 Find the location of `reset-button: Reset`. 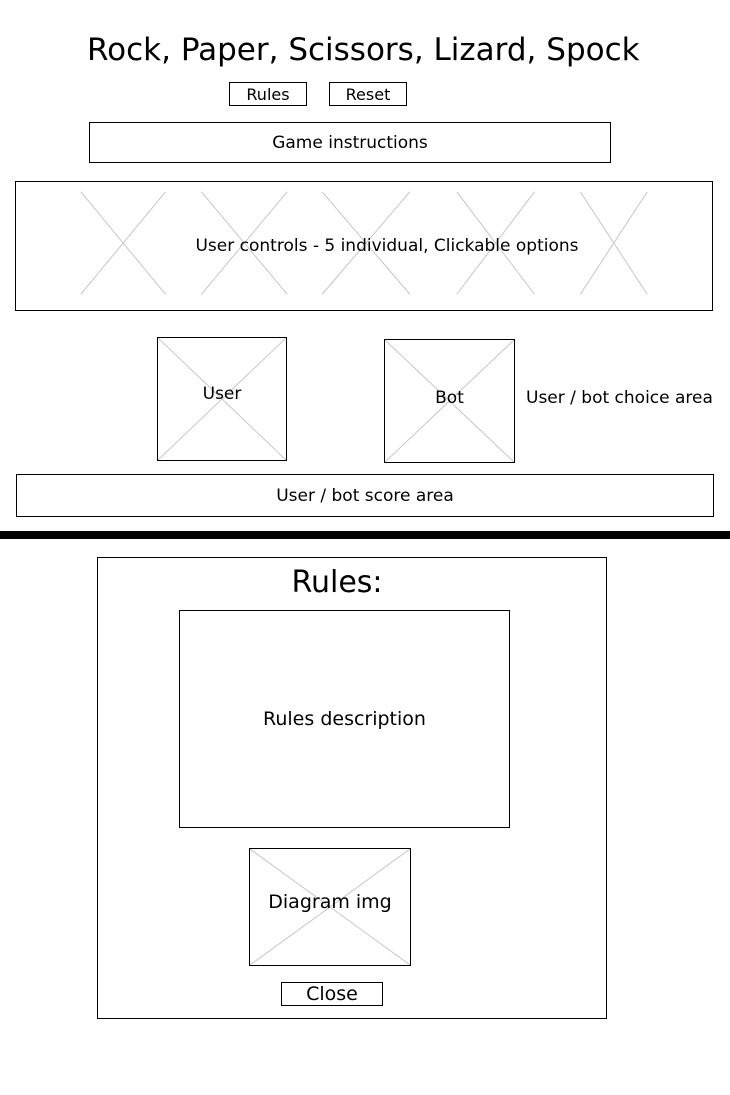

reset-button: Reset is located at coordinates (368, 94).